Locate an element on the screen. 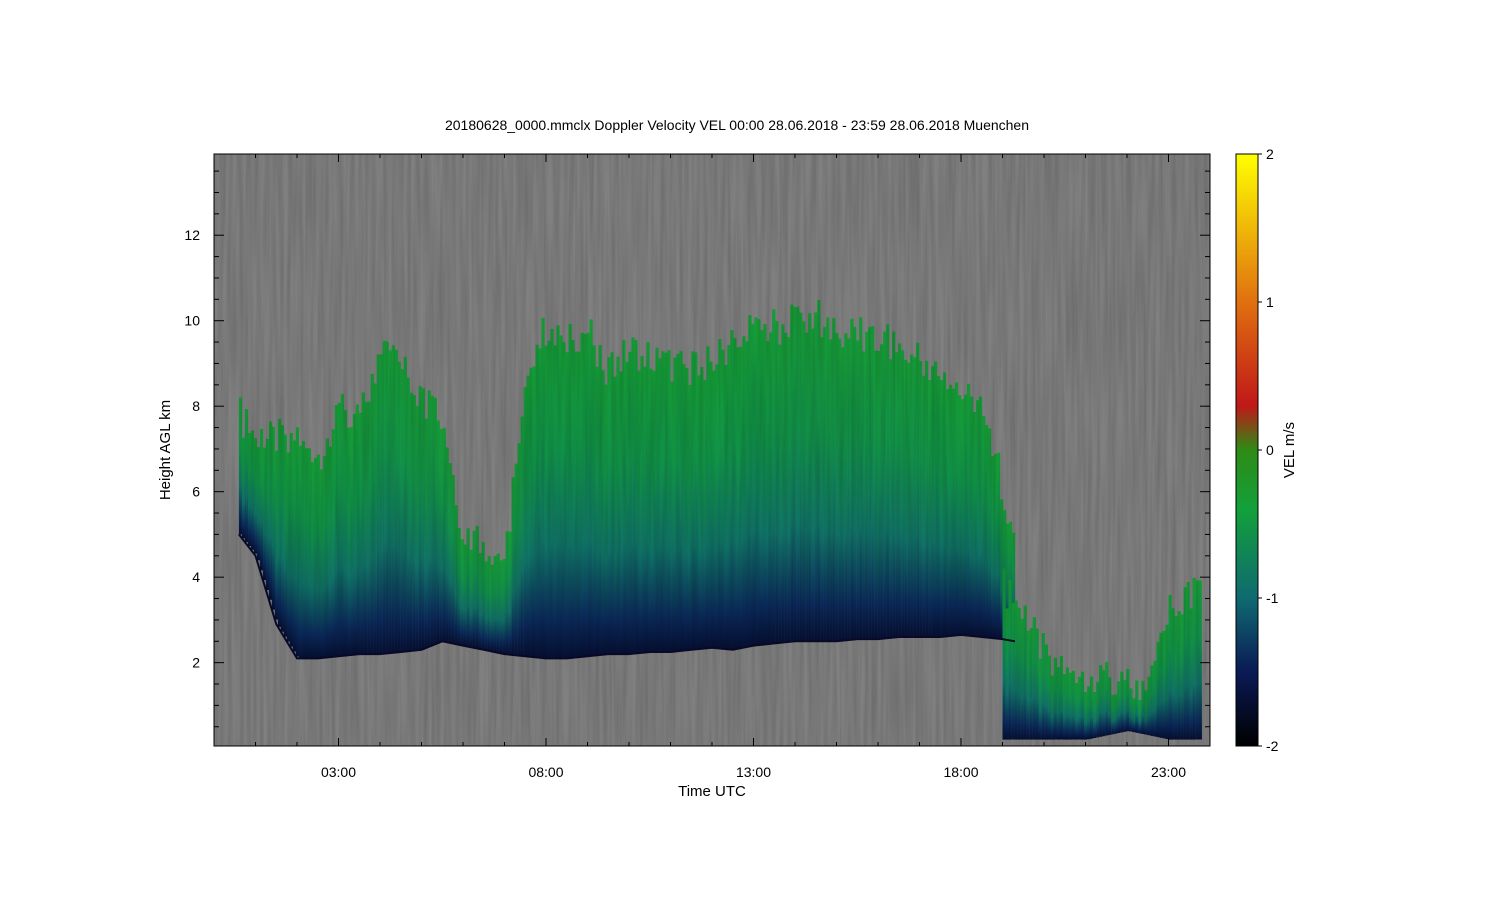  x-tick-label: 13:00 is located at coordinates (753, 772).